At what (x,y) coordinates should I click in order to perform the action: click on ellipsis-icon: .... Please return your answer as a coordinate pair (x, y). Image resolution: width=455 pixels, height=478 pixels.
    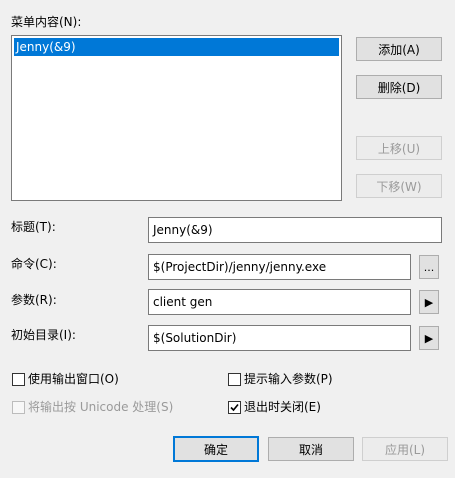
    Looking at the image, I should click on (429, 267).